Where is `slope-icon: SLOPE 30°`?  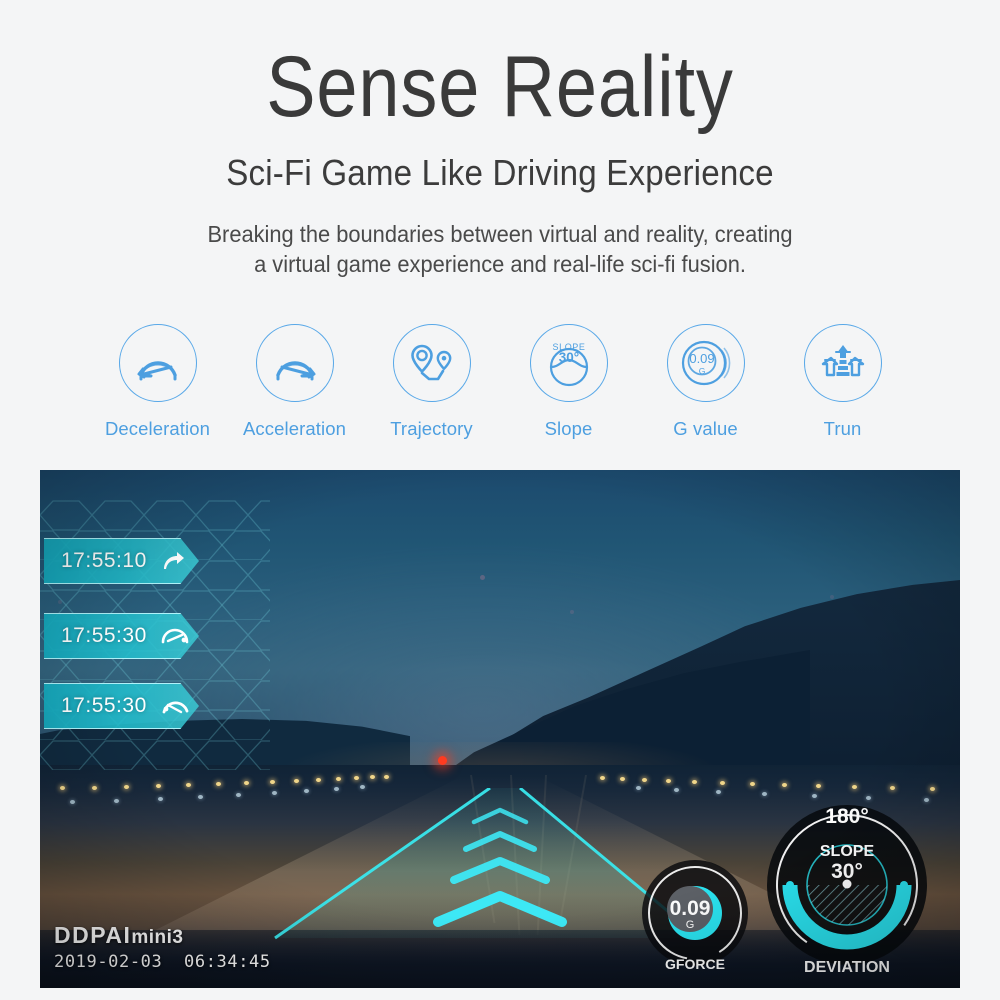
slope-icon: SLOPE 30° is located at coordinates (568, 362).